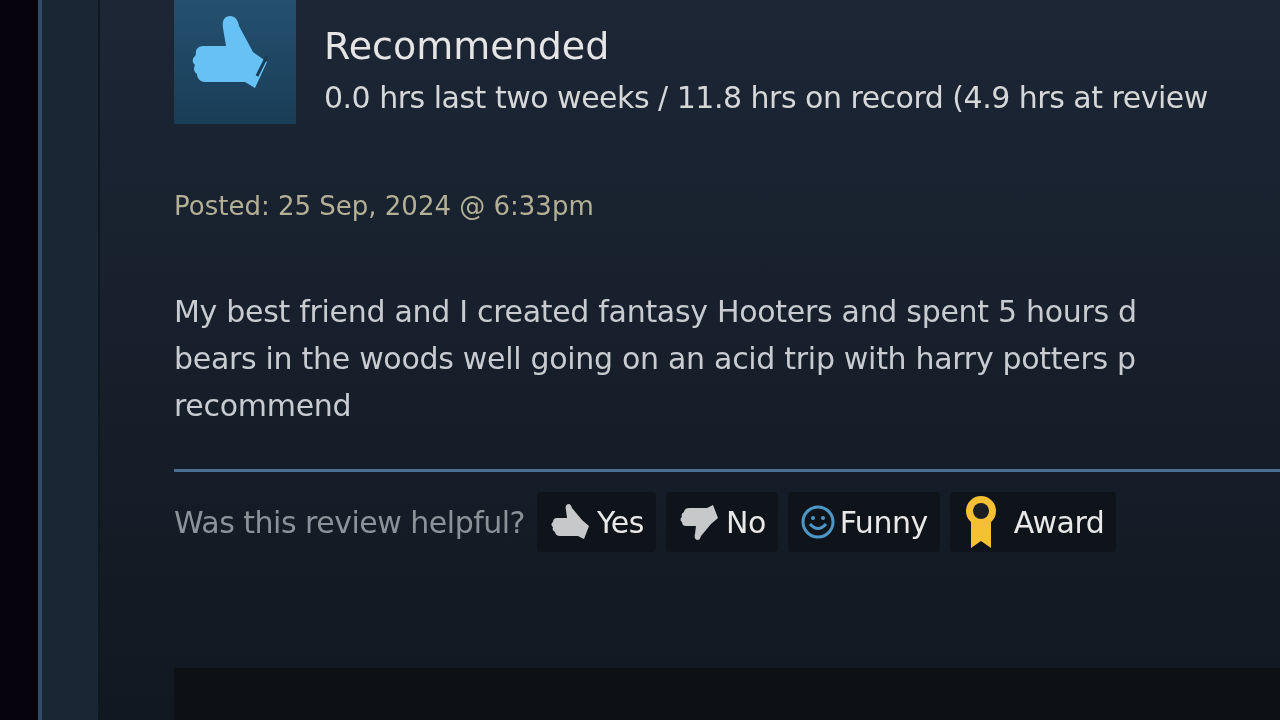 The height and width of the screenshot is (720, 1280). Describe the element at coordinates (863, 522) in the screenshot. I see `funny-button: Funny` at that location.